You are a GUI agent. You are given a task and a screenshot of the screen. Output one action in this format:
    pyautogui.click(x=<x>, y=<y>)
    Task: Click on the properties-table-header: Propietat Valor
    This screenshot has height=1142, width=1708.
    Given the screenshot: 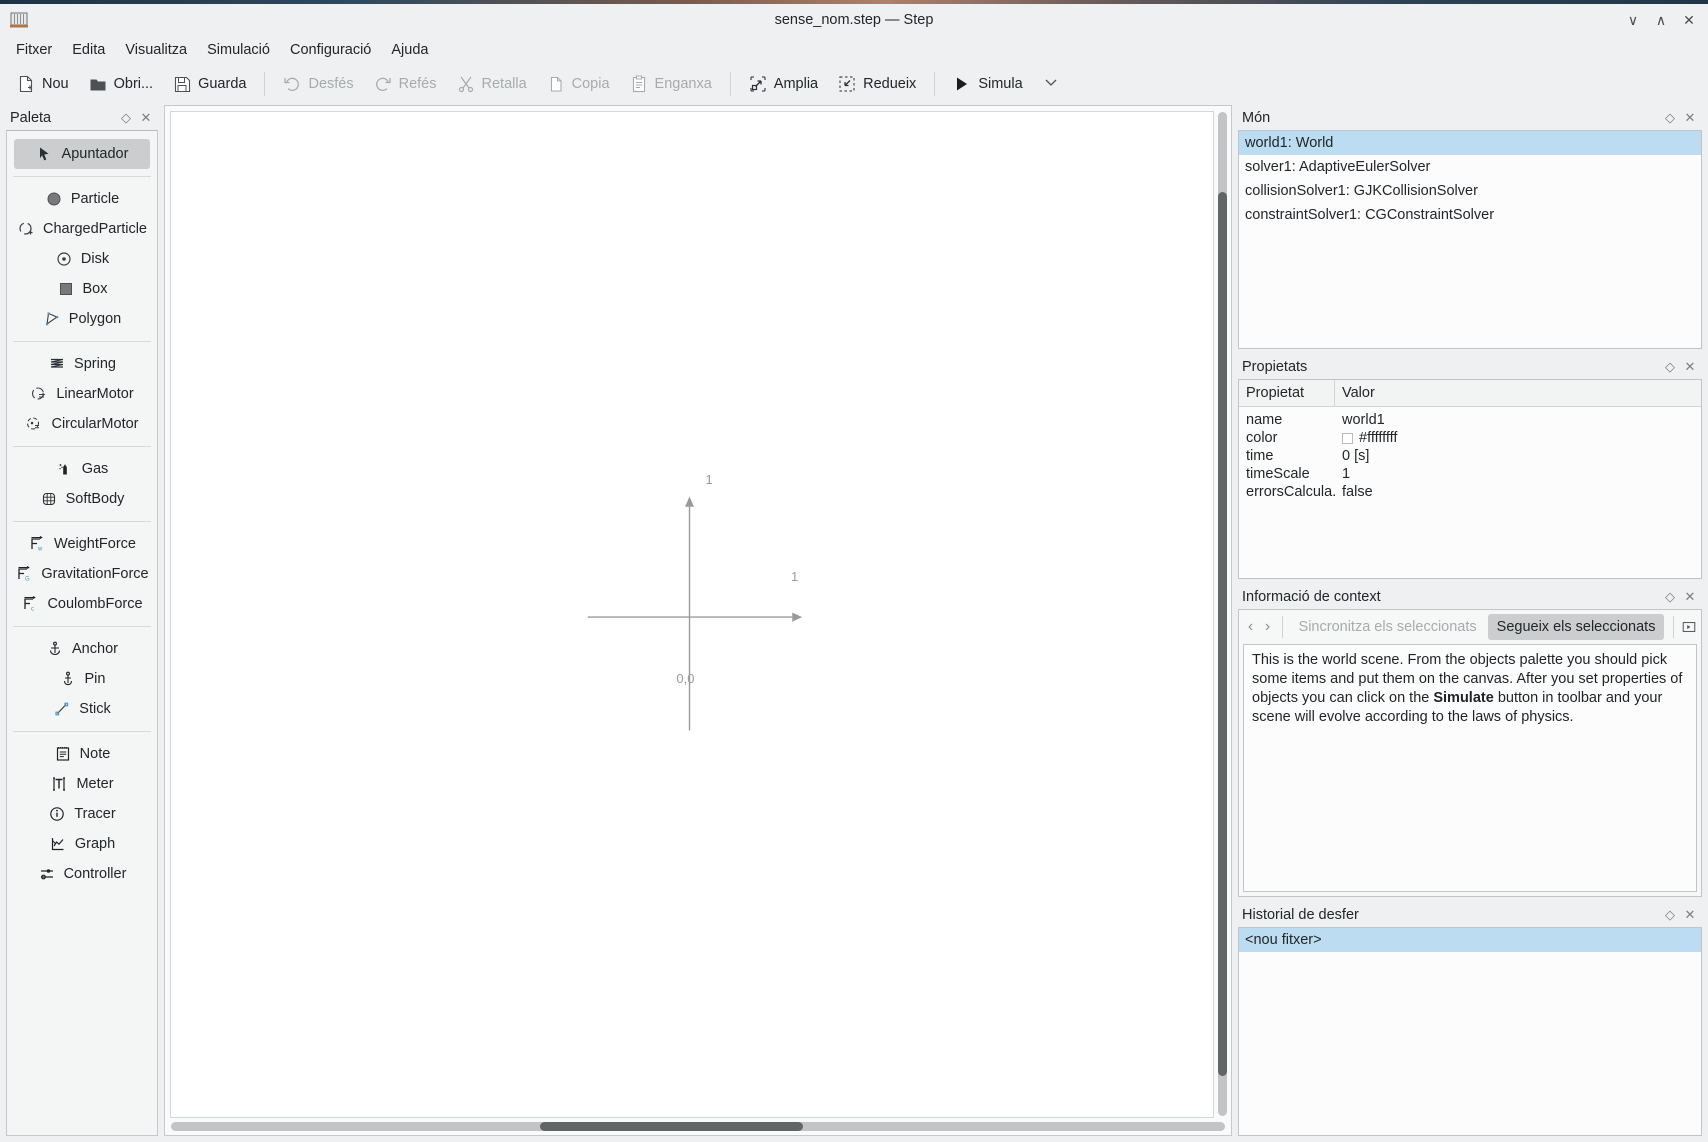 What is the action you would take?
    pyautogui.click(x=1470, y=393)
    